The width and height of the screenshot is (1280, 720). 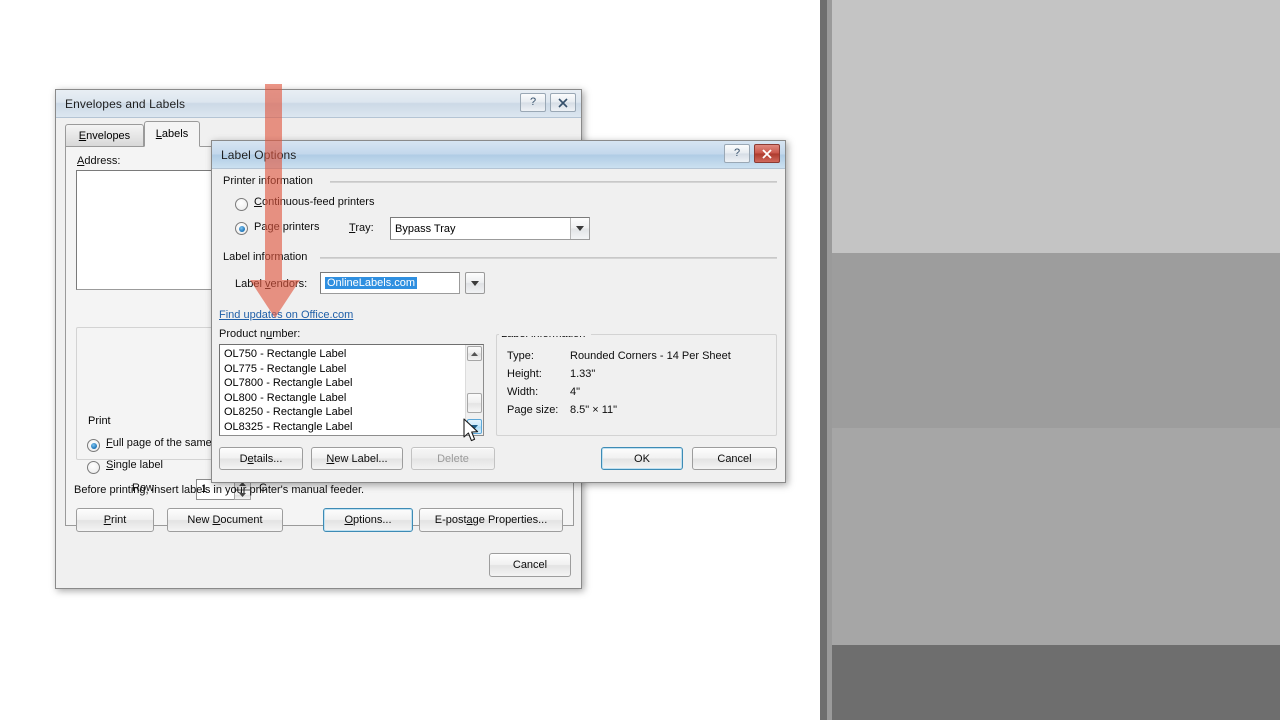 I want to click on product-list-scrollbar, so click(x=474, y=390).